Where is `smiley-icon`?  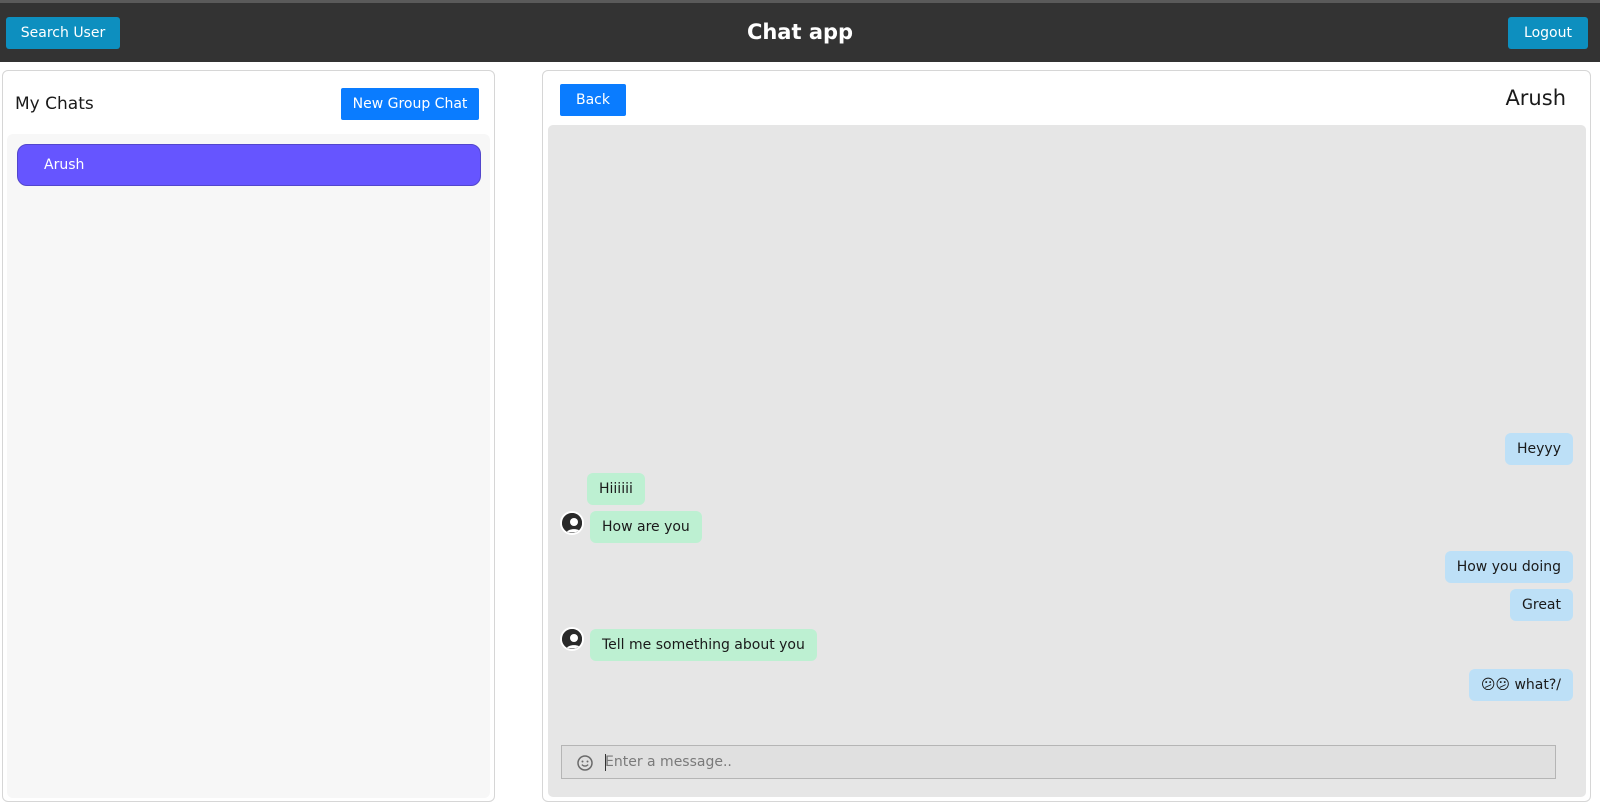
smiley-icon is located at coordinates (585, 763).